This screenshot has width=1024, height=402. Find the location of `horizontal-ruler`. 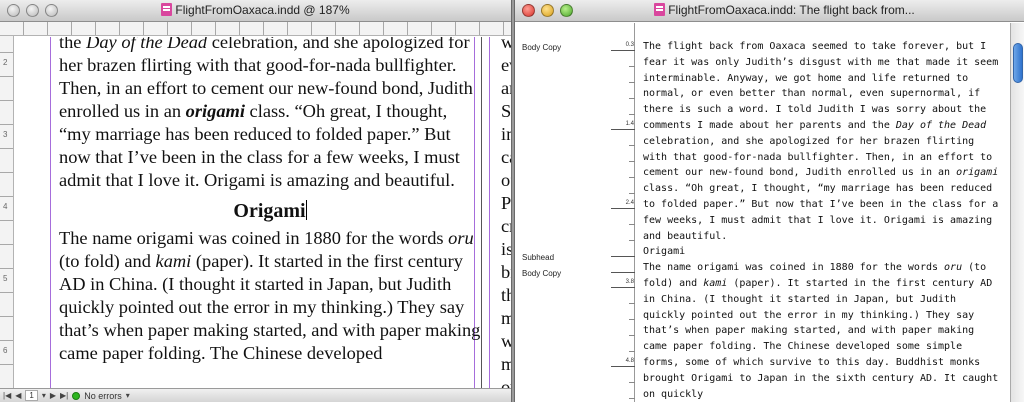

horizontal-ruler is located at coordinates (255, 29).